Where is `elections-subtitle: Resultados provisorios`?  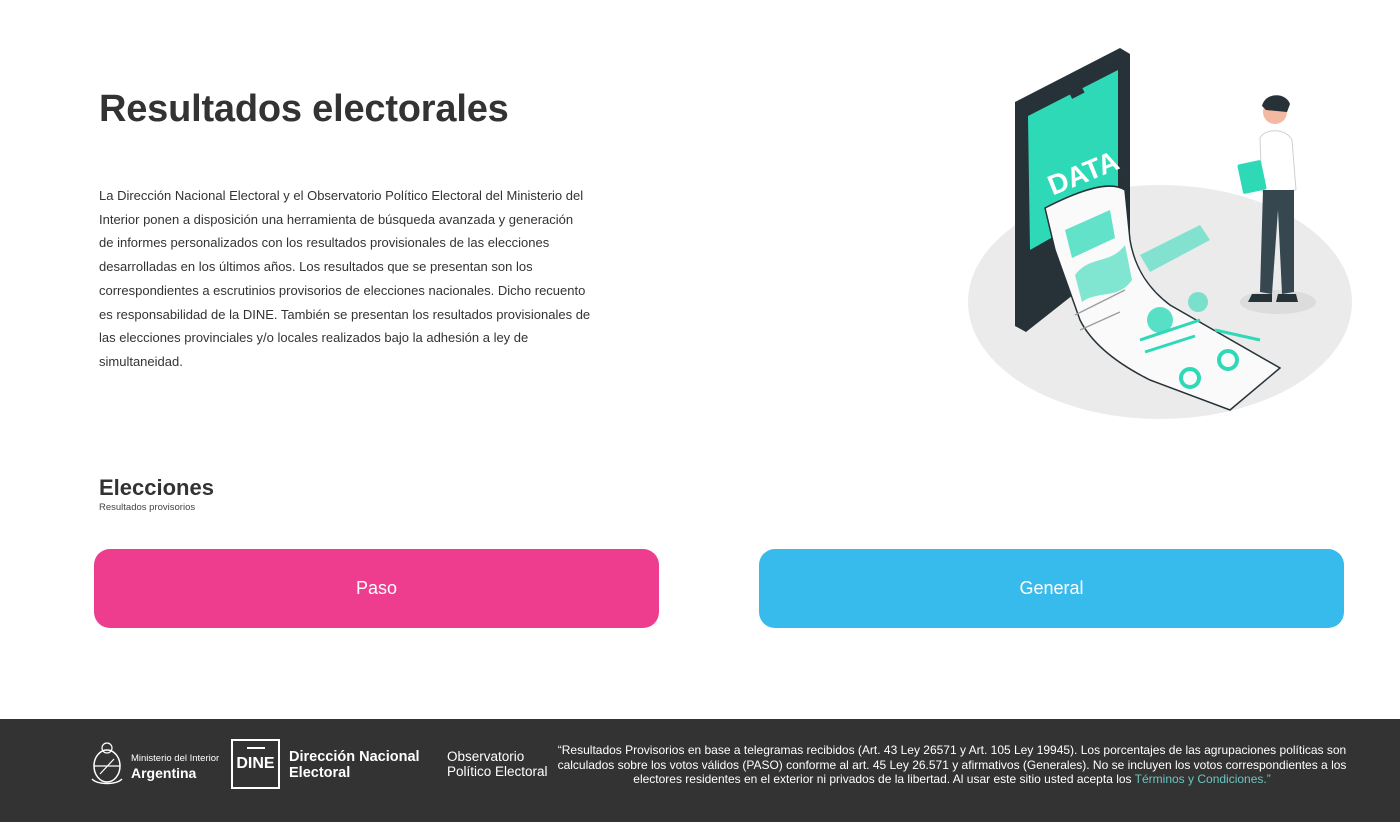 elections-subtitle: Resultados provisorios is located at coordinates (147, 507).